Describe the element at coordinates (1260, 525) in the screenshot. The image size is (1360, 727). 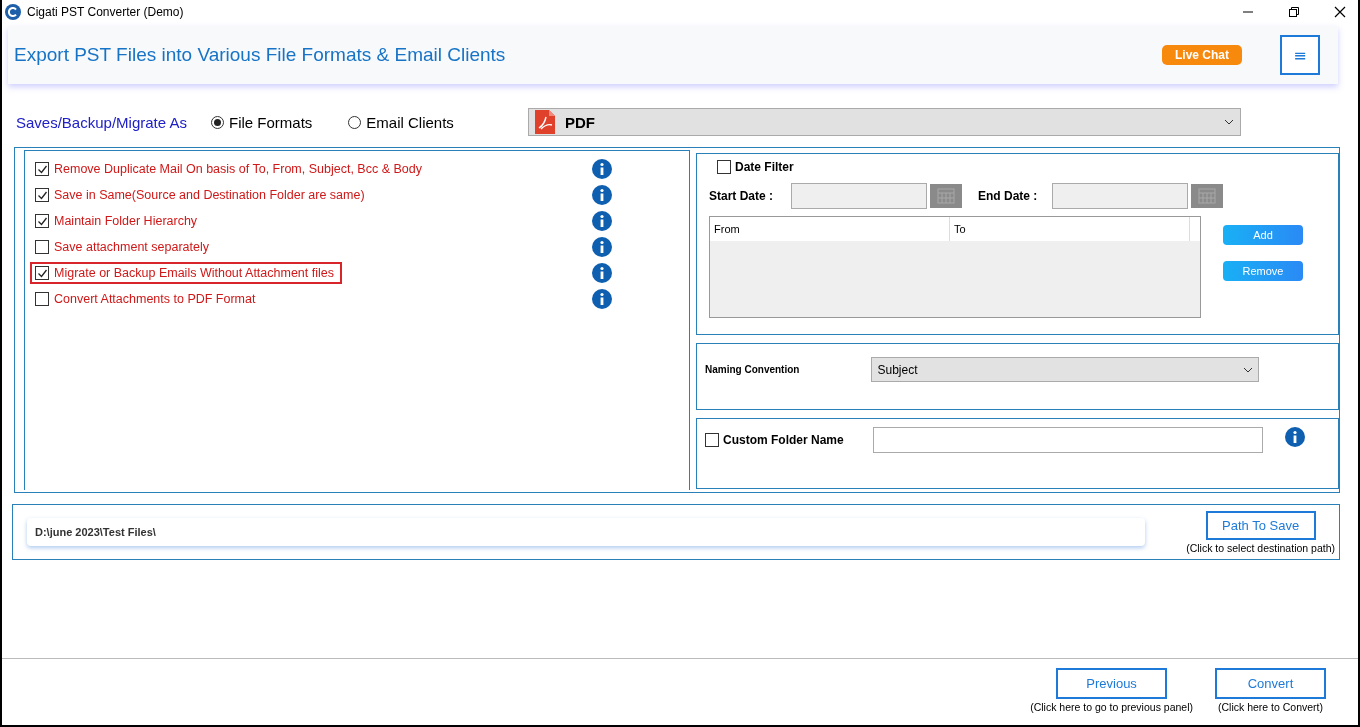
I see `path-to-save-button: Path To Save` at that location.